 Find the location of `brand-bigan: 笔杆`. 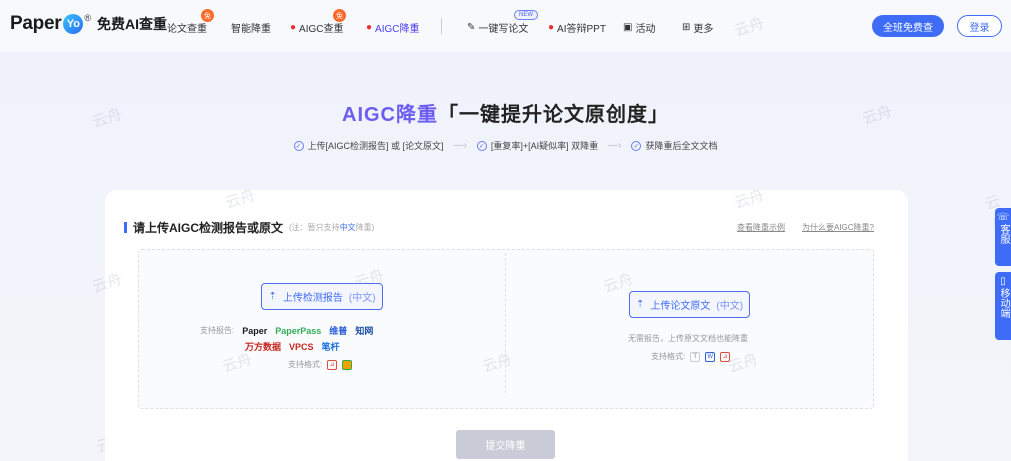

brand-bigan: 笔杆 is located at coordinates (330, 347).